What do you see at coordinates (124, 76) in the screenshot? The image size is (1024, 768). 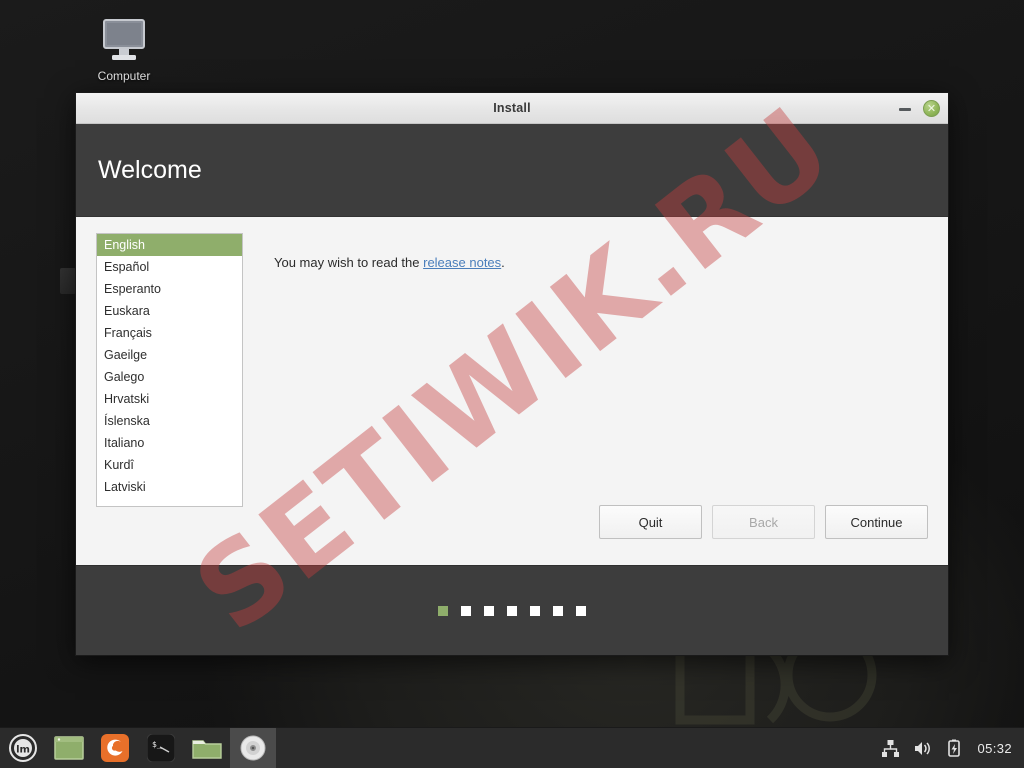 I see `desktop-icon-label: Computer` at bounding box center [124, 76].